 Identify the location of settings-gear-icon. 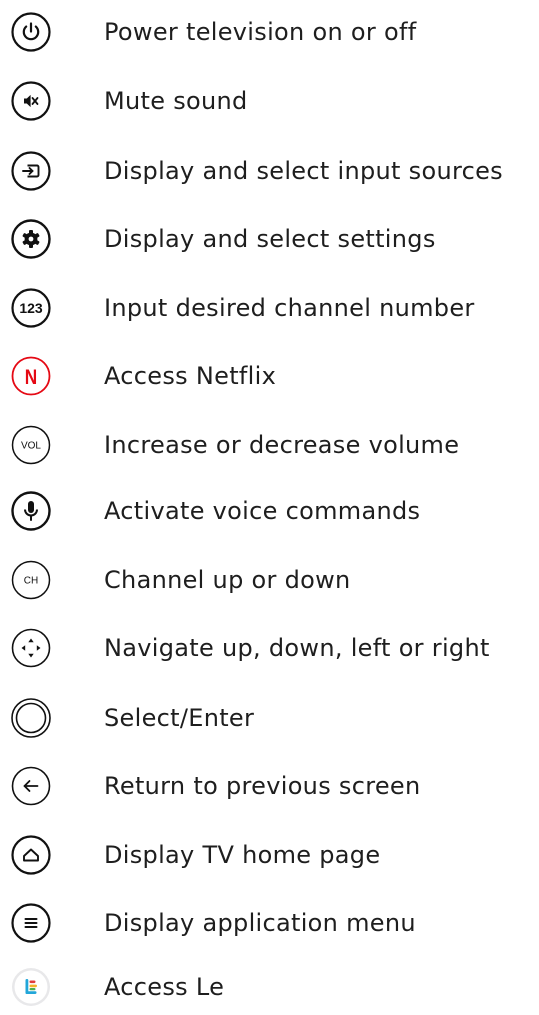
(31, 239).